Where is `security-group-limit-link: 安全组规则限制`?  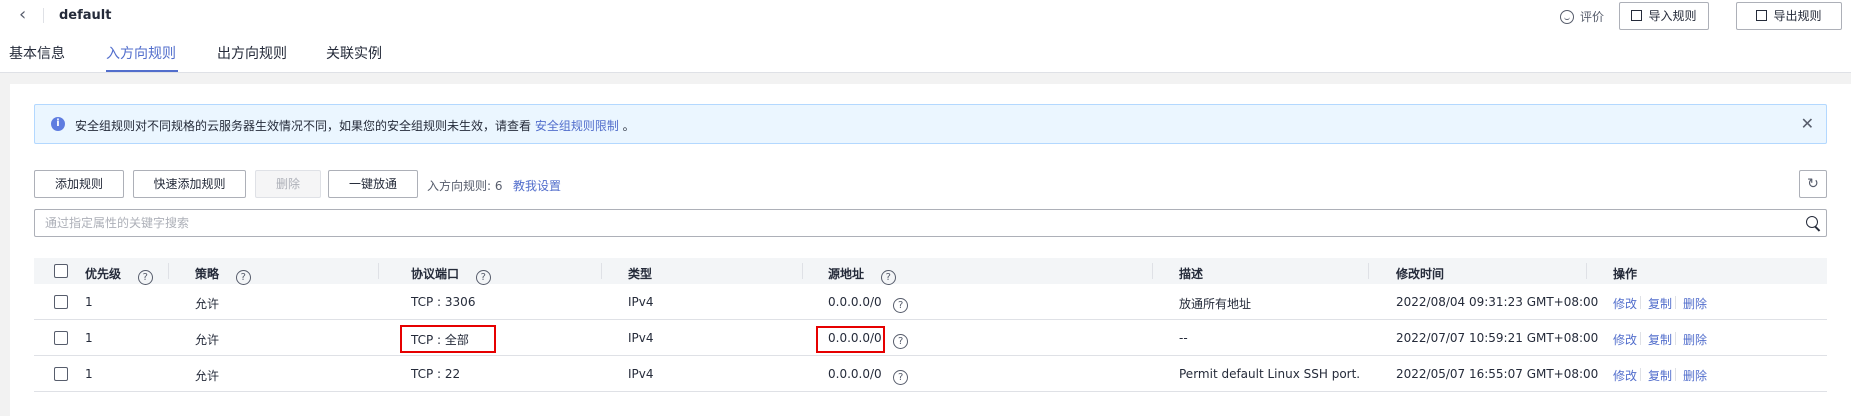 security-group-limit-link: 安全组规则限制 is located at coordinates (577, 126).